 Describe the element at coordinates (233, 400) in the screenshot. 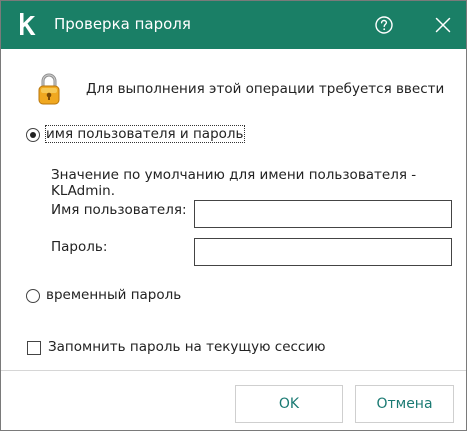

I see `dialog-footer: OK Отмена` at that location.